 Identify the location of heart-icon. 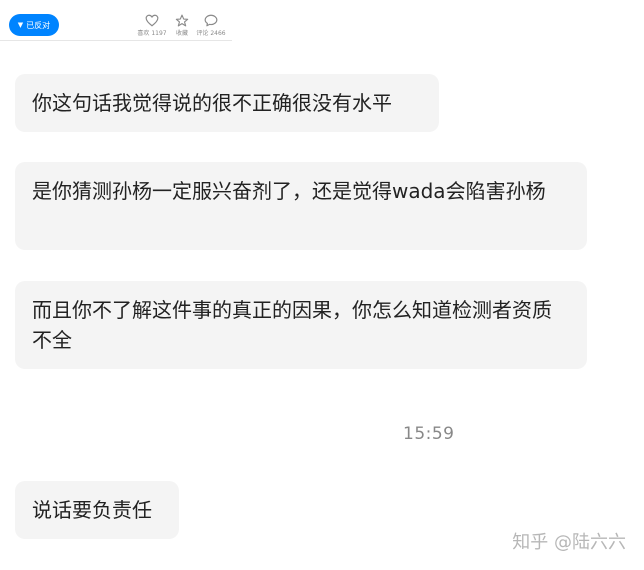
(152, 20).